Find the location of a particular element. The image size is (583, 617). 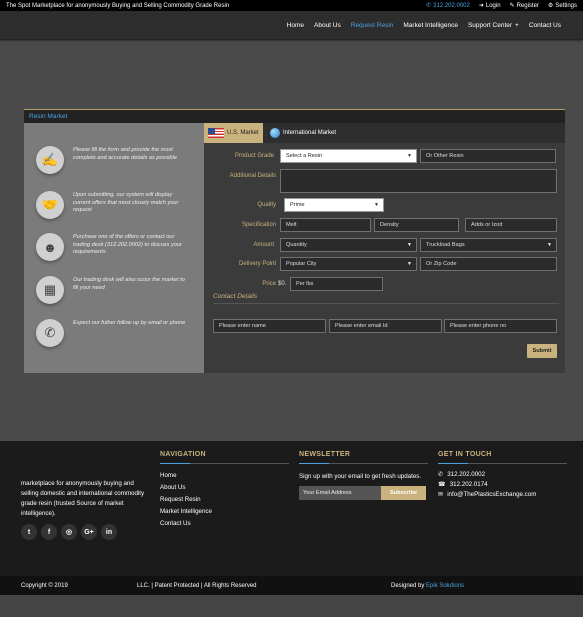

nav-home: Home is located at coordinates (295, 25).